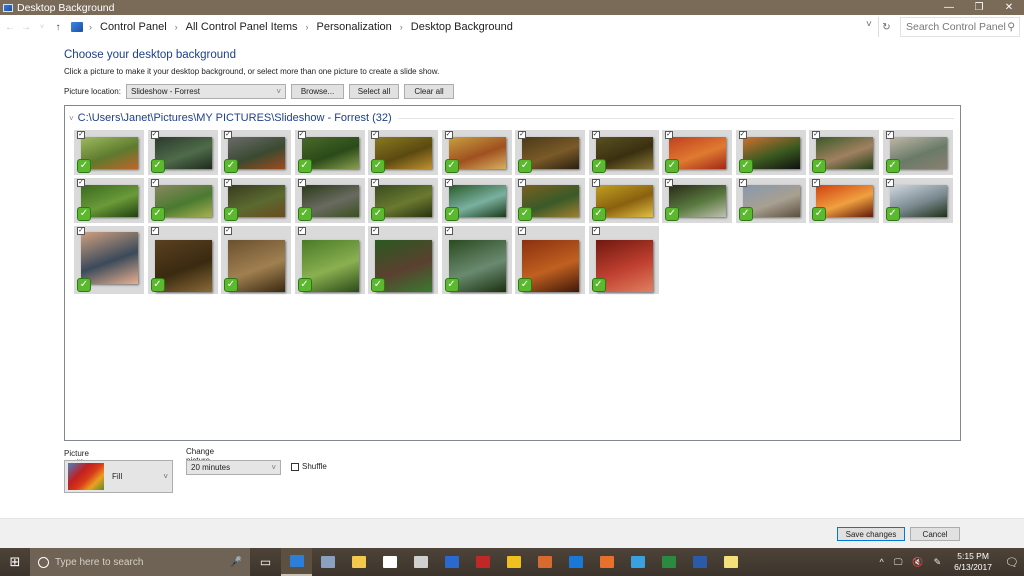 This screenshot has width=1024, height=576. What do you see at coordinates (973, 562) in the screenshot?
I see `clock: 5:15 PM 6/13/2017` at bounding box center [973, 562].